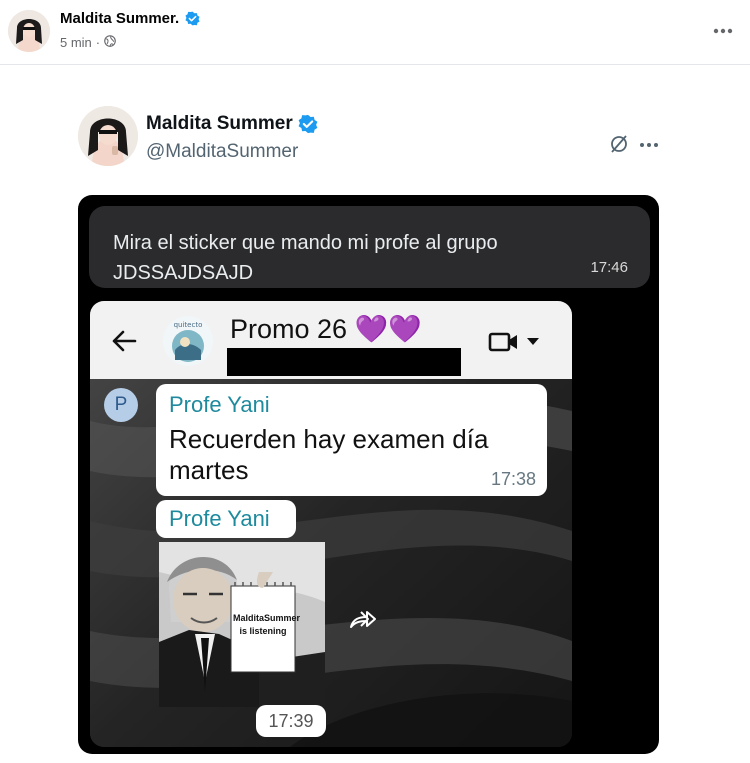 The image size is (750, 763). What do you see at coordinates (219, 123) in the screenshot?
I see `tweet-author-name: Maldita Summer` at bounding box center [219, 123].